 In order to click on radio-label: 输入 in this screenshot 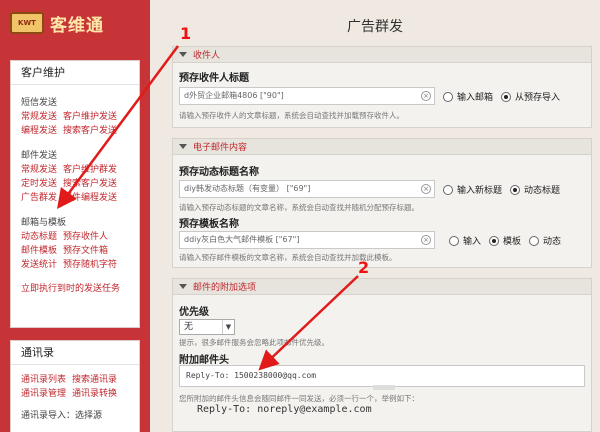, I will do `click(472, 242)`.